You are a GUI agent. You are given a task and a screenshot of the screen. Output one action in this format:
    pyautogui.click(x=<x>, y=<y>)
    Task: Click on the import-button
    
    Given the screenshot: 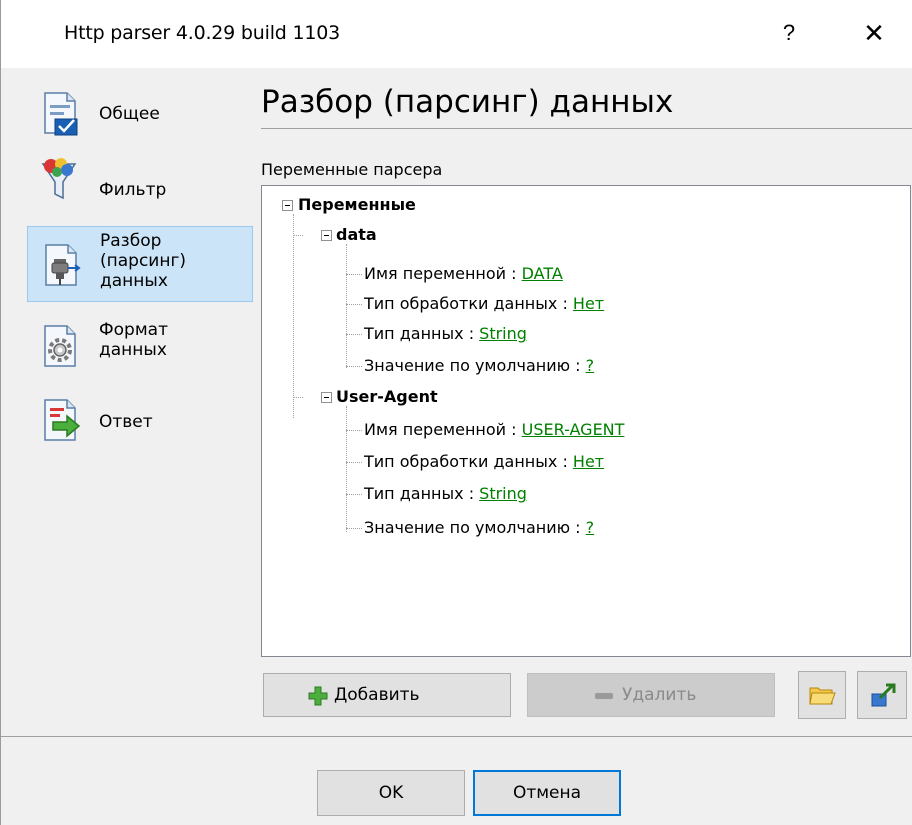 What is the action you would take?
    pyautogui.click(x=882, y=695)
    